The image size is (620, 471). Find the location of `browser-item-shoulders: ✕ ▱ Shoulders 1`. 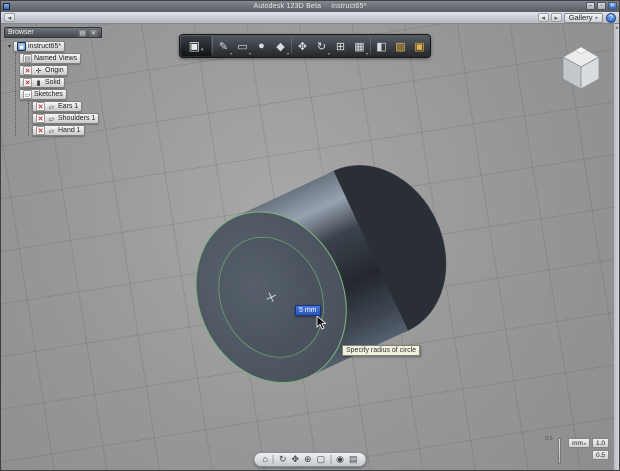

browser-item-shoulders: ✕ ▱ Shoulders 1 is located at coordinates (67, 118).